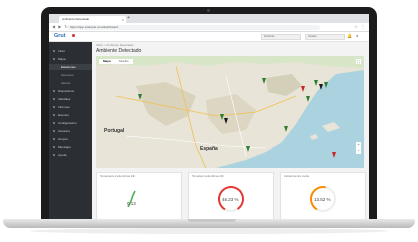 This screenshot has height=242, width=418. What do you see at coordinates (209, 18) in the screenshot?
I see `browser-tab-bar: Ambiente Detectado × +` at bounding box center [209, 18].